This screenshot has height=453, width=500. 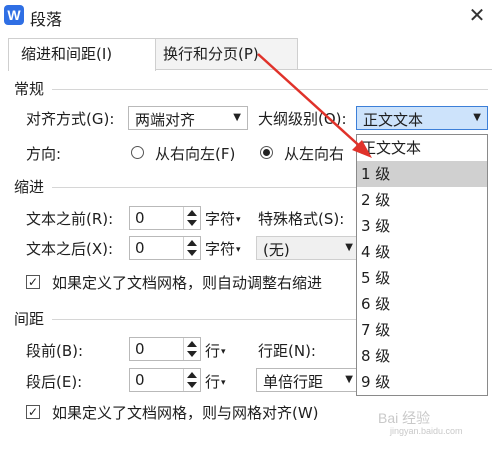 I want to click on direction-ltr-radio, so click(x=266, y=152).